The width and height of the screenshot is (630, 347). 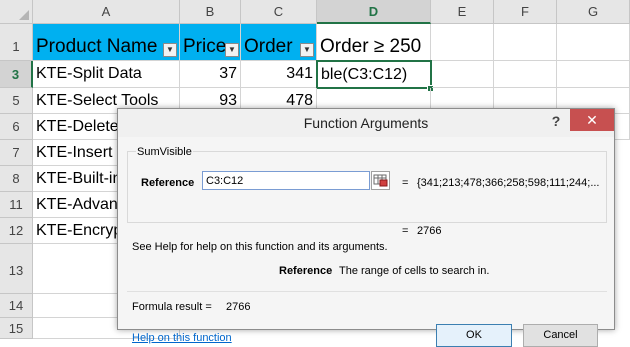 I want to click on collapse-dialog-button, so click(x=380, y=180).